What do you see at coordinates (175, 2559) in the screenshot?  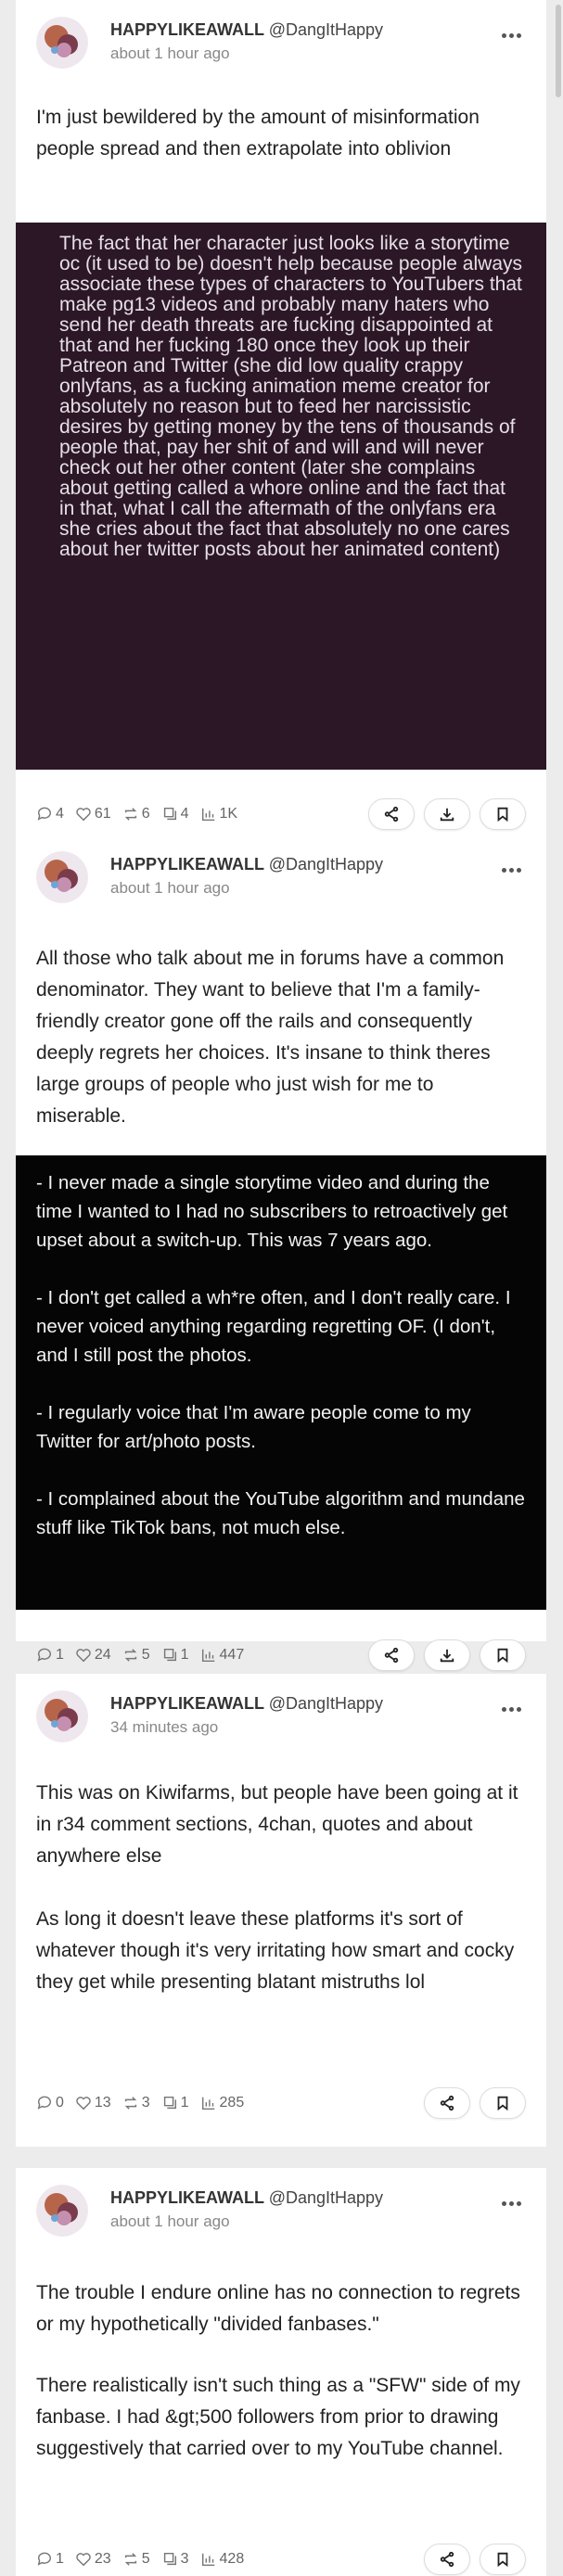 I see `quote-count: 3` at bounding box center [175, 2559].